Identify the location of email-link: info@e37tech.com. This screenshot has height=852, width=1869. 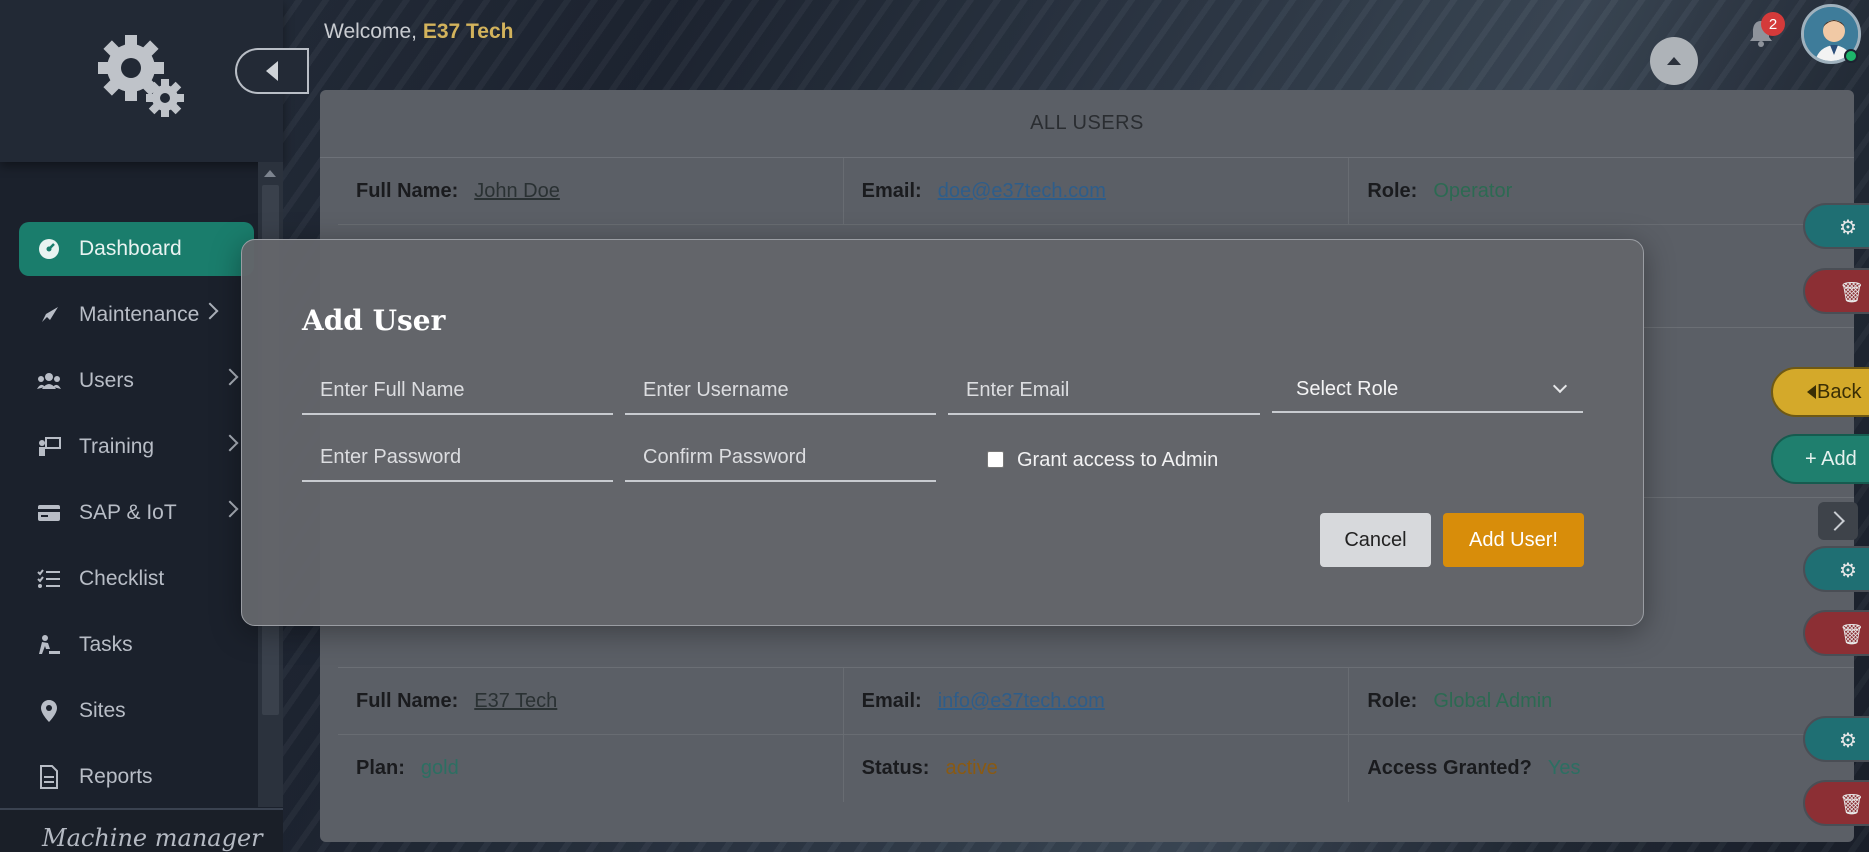
(1021, 701).